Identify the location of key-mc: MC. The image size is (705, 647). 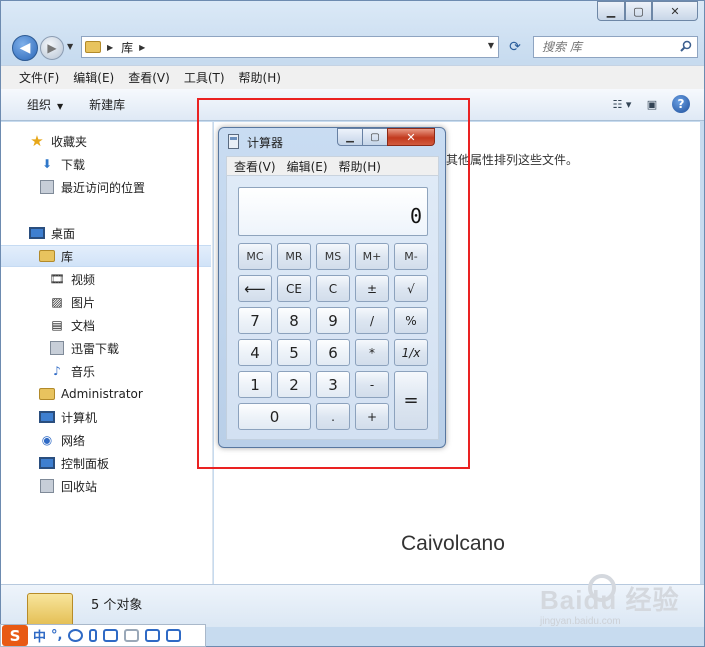
(255, 256).